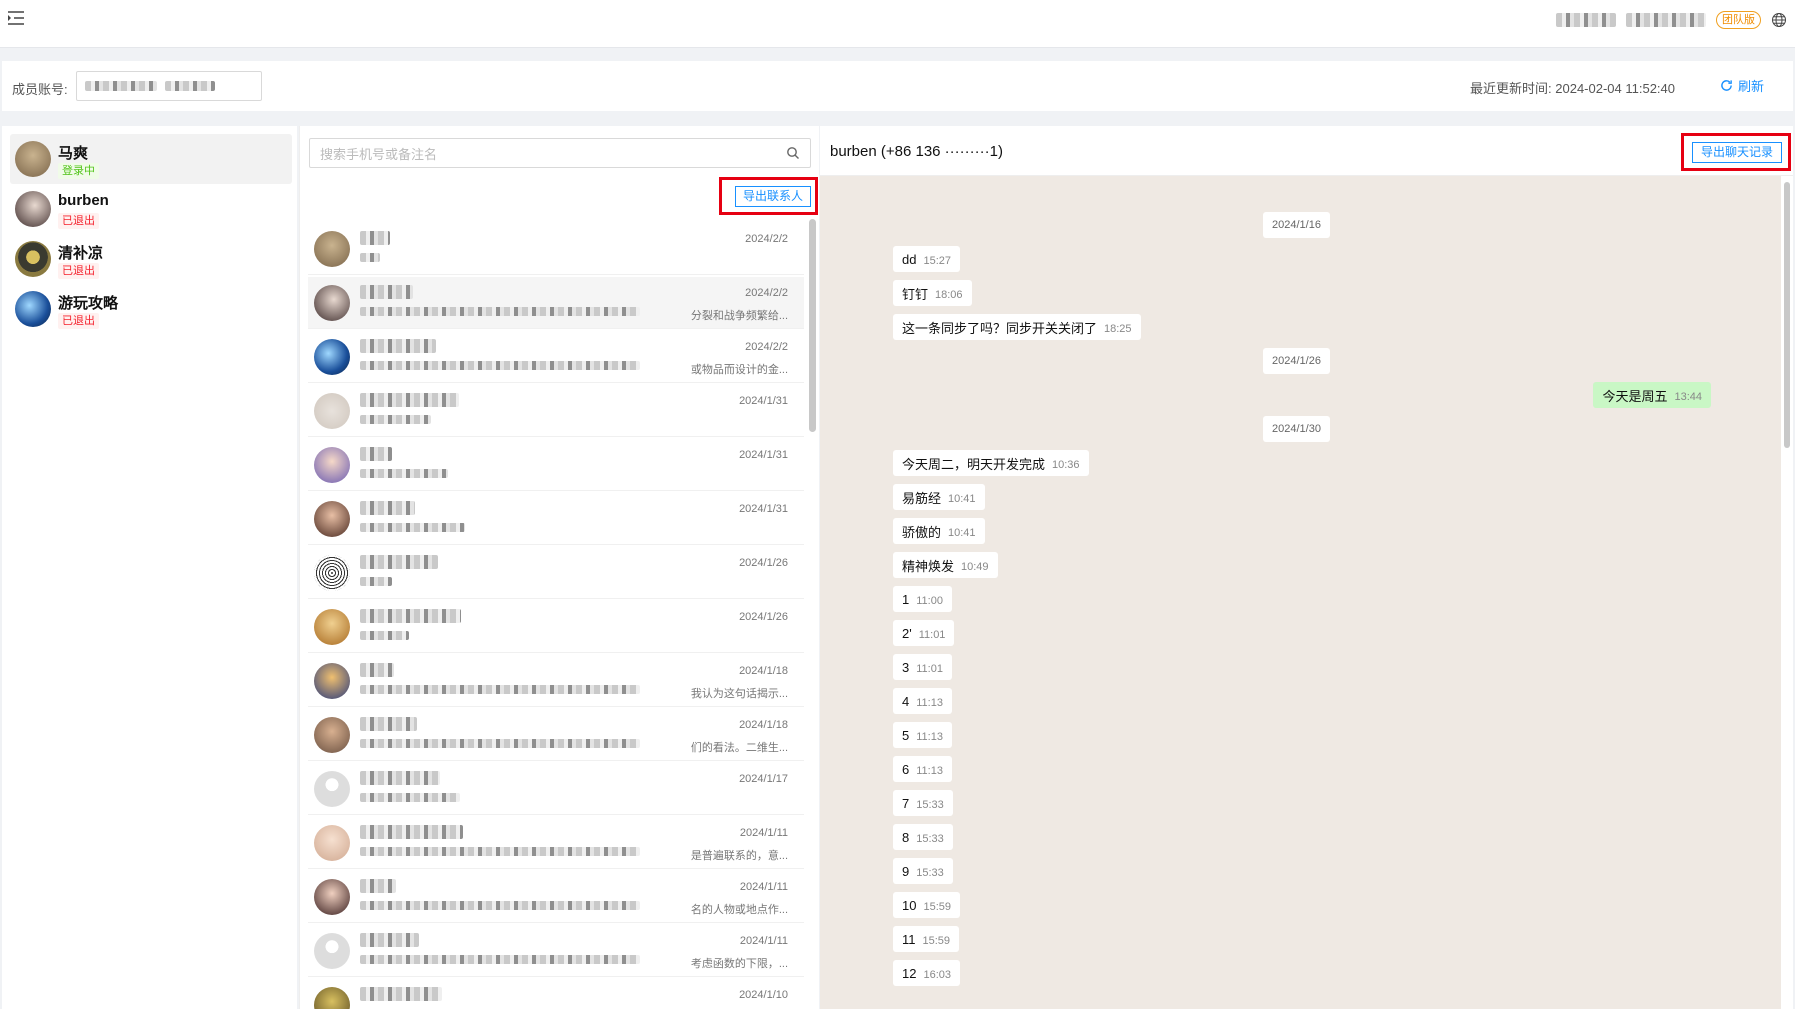 The image size is (1795, 1009). What do you see at coordinates (556, 789) in the screenshot?
I see `contact-item: 2024/1/17` at bounding box center [556, 789].